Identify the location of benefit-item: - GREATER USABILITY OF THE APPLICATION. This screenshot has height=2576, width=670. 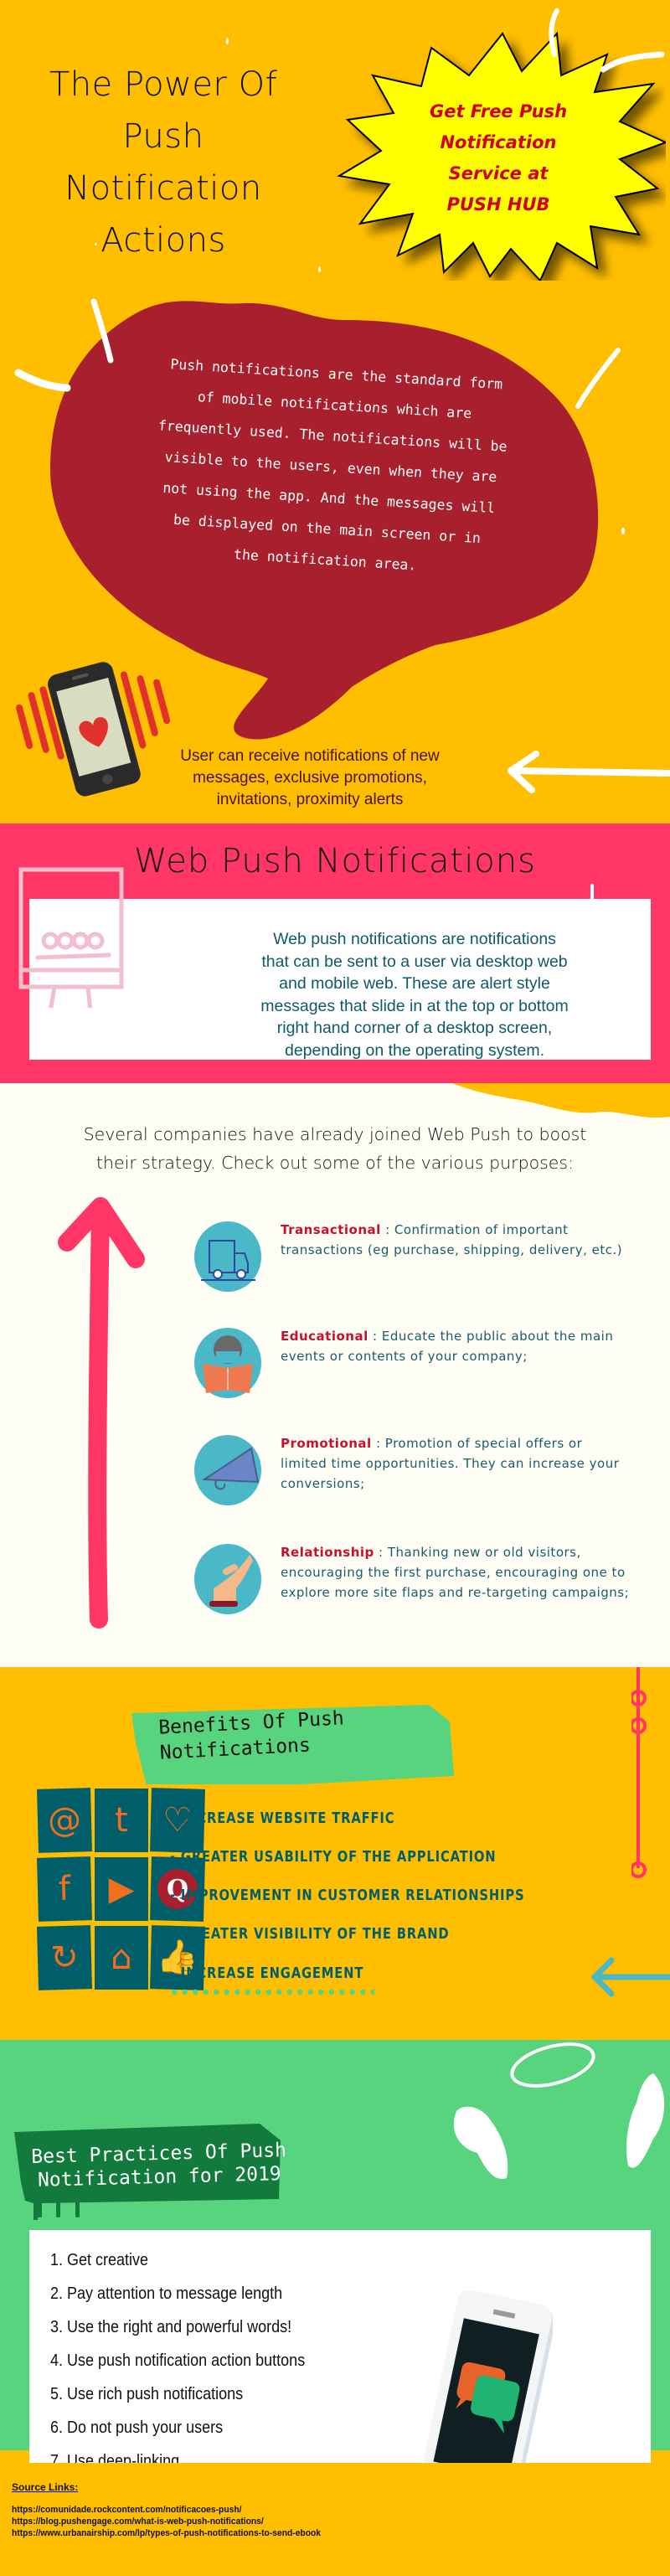
(333, 1857).